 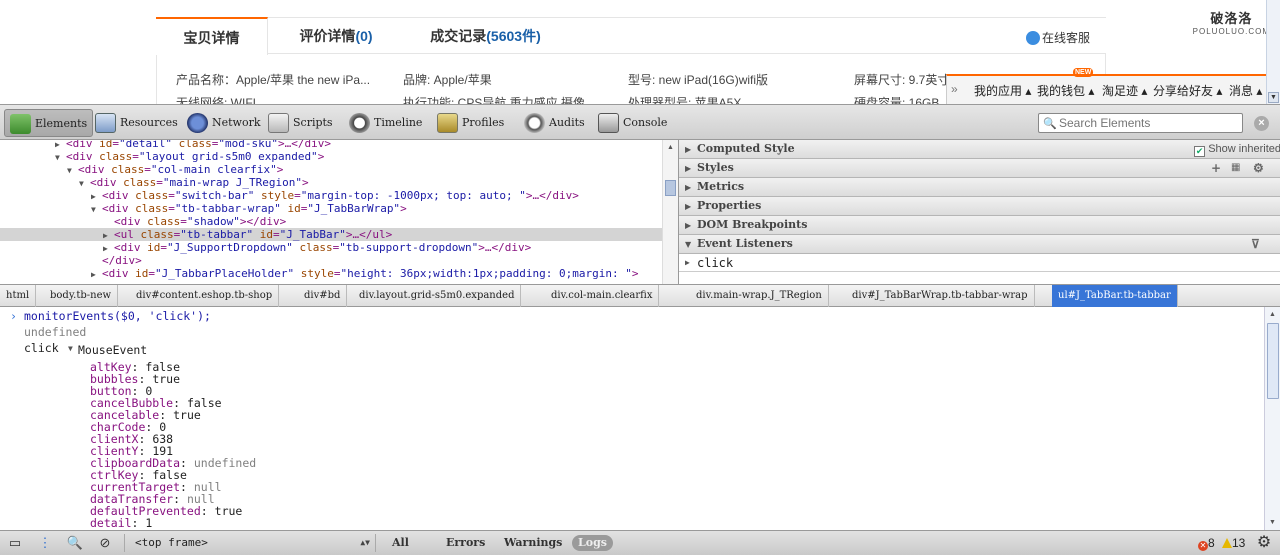 I want to click on toolbar-my-apps: 我的应用 ▴, so click(x=1002, y=90).